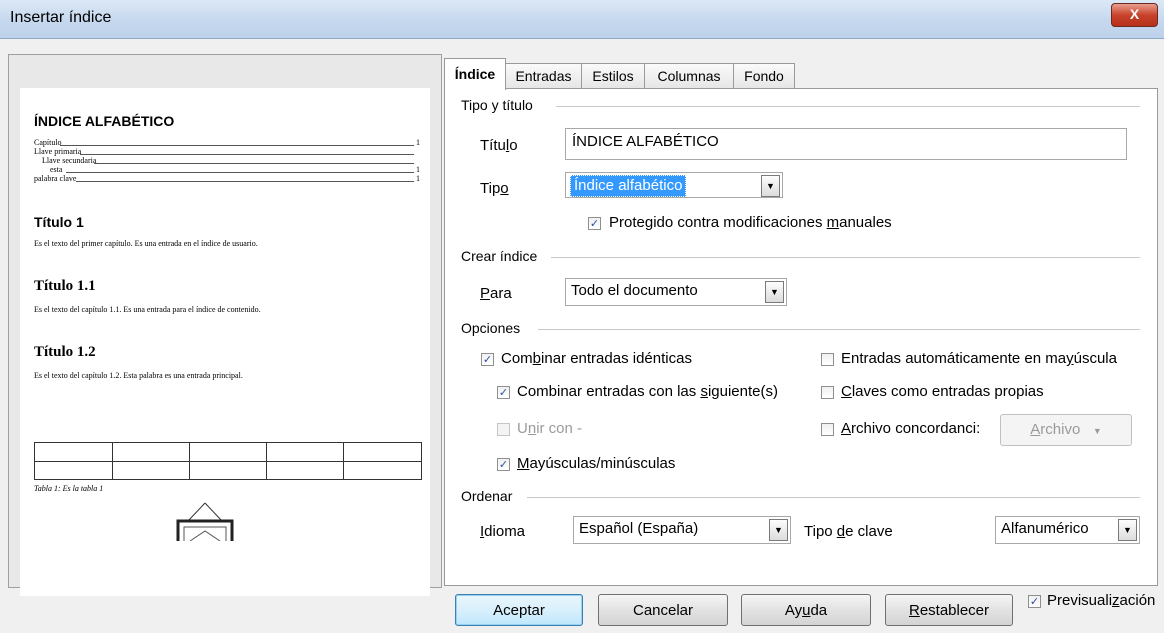 Image resolution: width=1164 pixels, height=633 pixels. What do you see at coordinates (594, 223) in the screenshot?
I see `protegido-checkbox: ✓` at bounding box center [594, 223].